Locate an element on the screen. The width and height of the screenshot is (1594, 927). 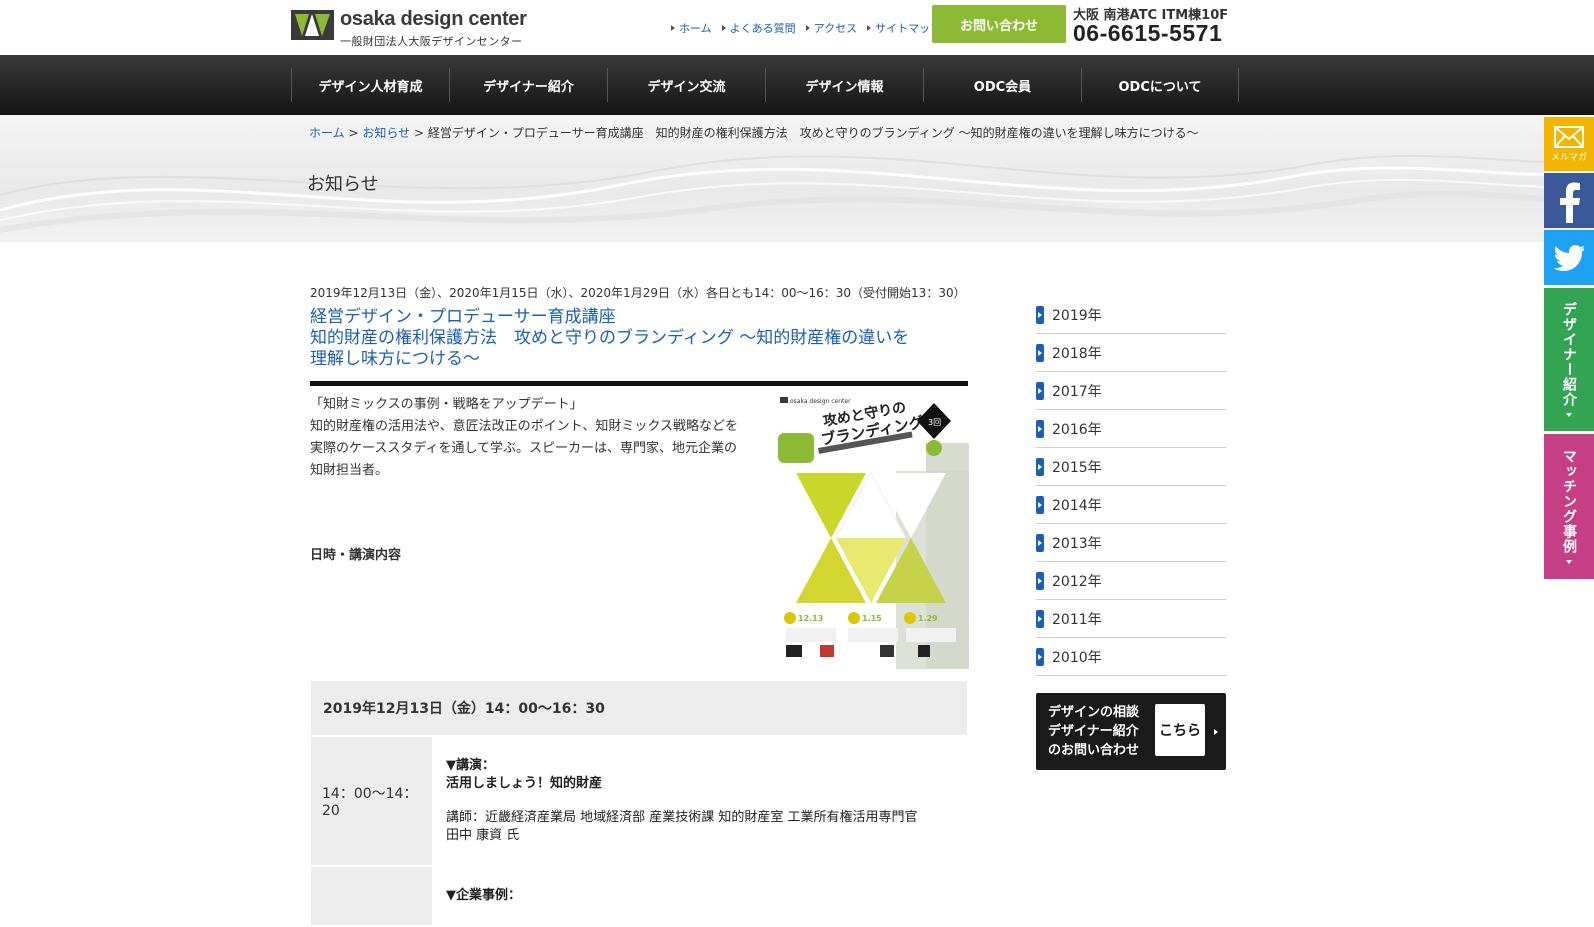
facebook-icon is located at coordinates (1570, 202).